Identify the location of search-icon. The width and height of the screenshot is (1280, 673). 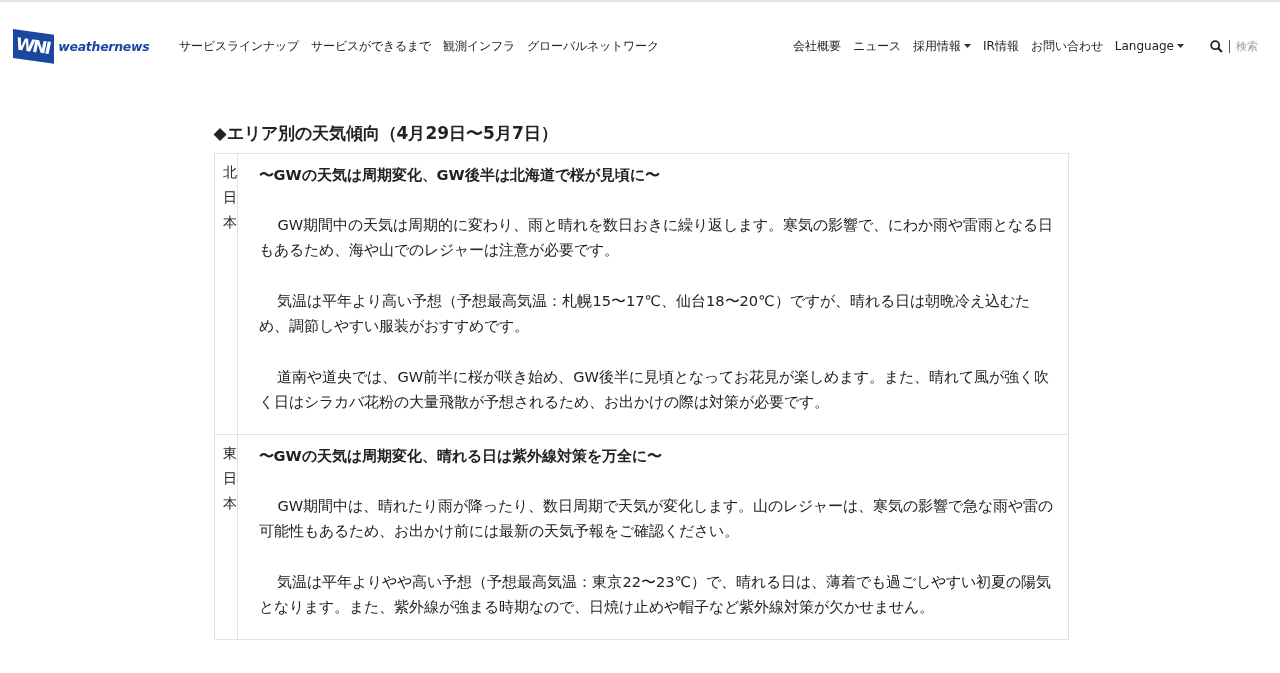
(1216, 46).